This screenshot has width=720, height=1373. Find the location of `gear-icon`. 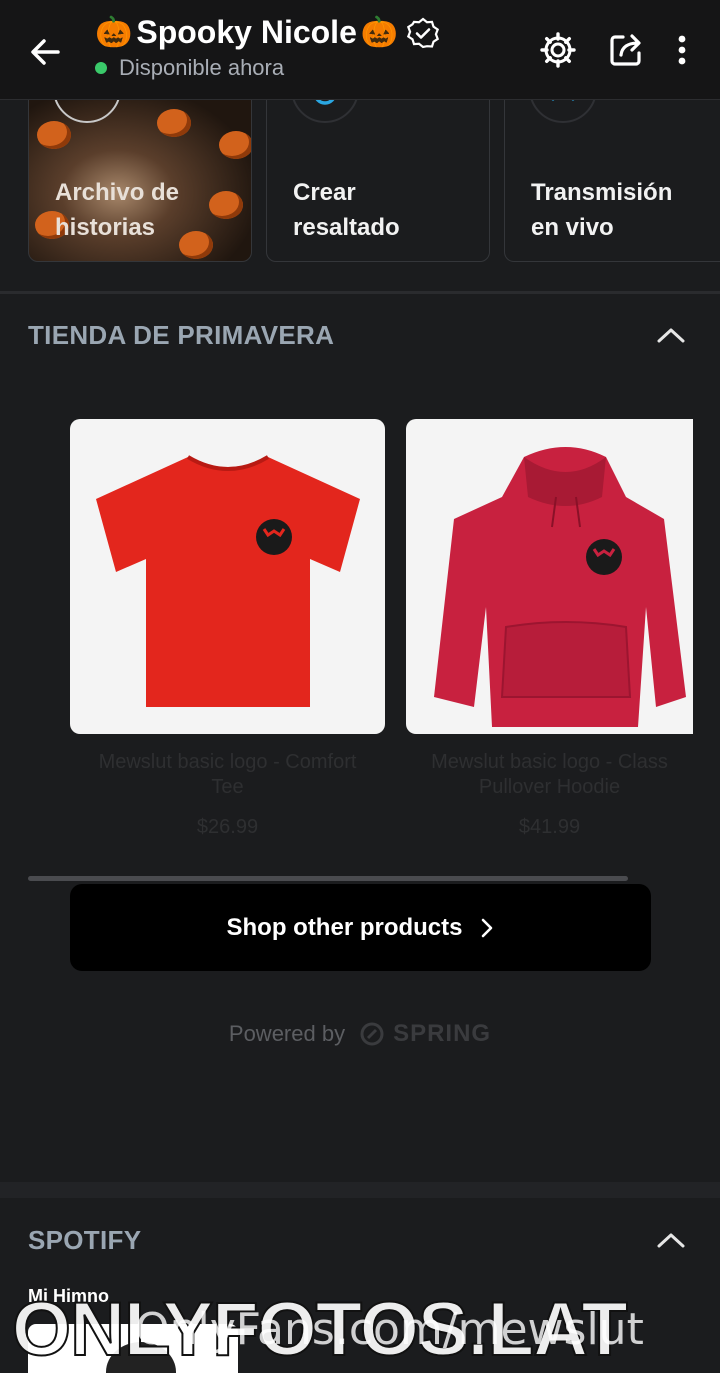

gear-icon is located at coordinates (558, 50).